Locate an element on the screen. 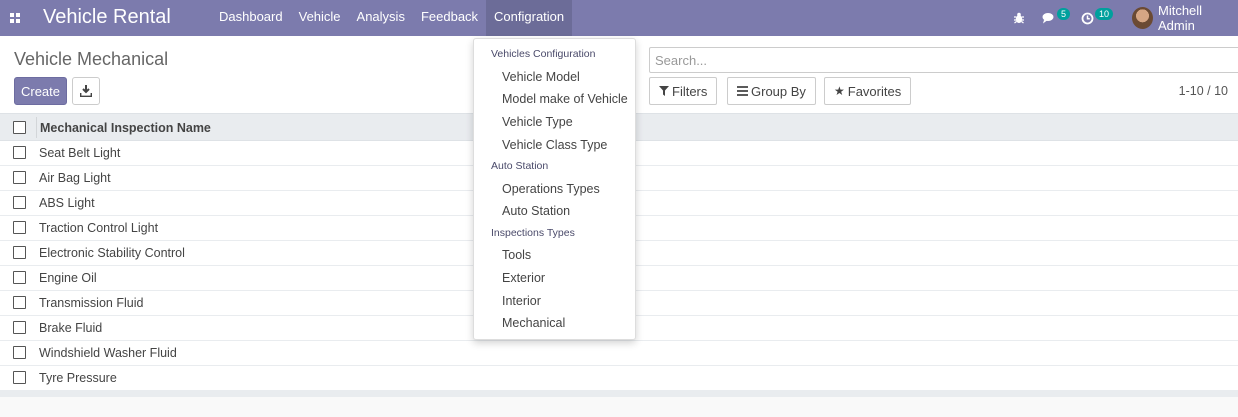 This screenshot has width=1238, height=417. row-name: Traction Control Light is located at coordinates (99, 228).